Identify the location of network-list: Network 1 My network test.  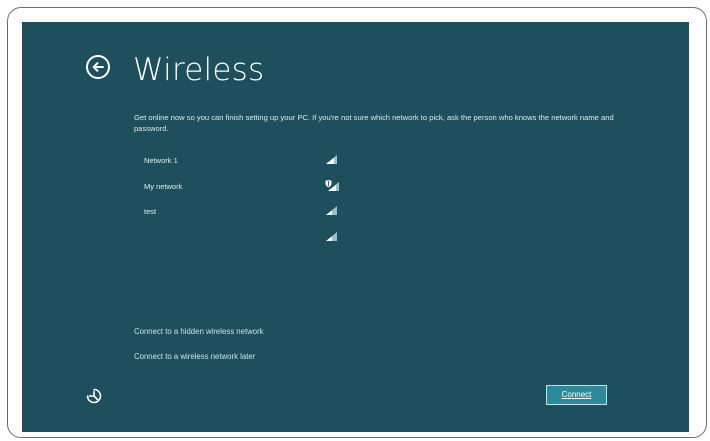
(239, 201).